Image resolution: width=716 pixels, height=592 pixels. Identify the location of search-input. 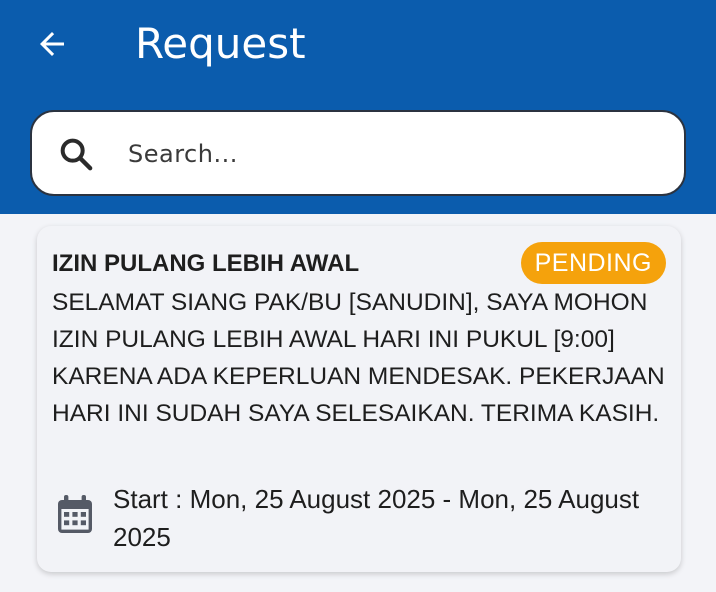
(398, 154).